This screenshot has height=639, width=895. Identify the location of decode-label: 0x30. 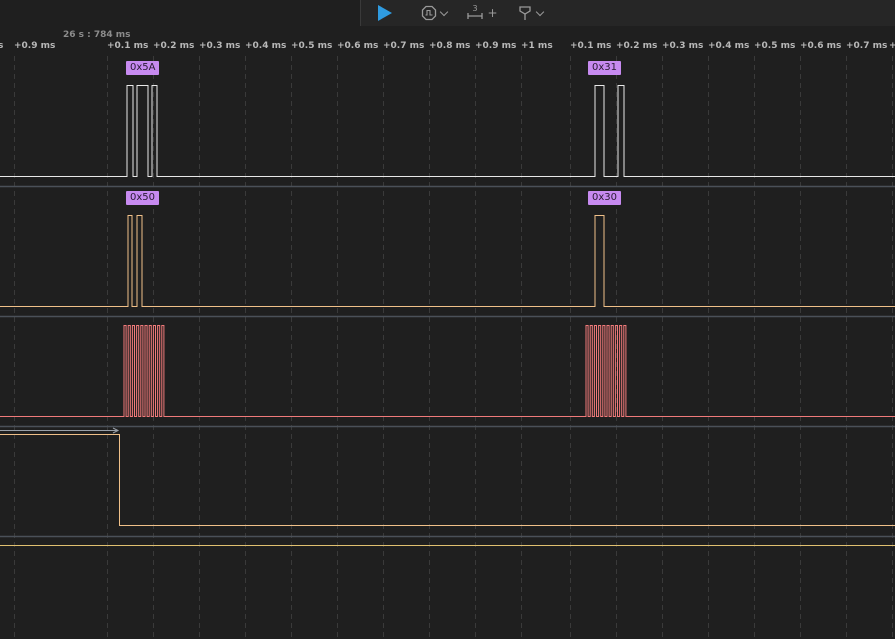
(605, 198).